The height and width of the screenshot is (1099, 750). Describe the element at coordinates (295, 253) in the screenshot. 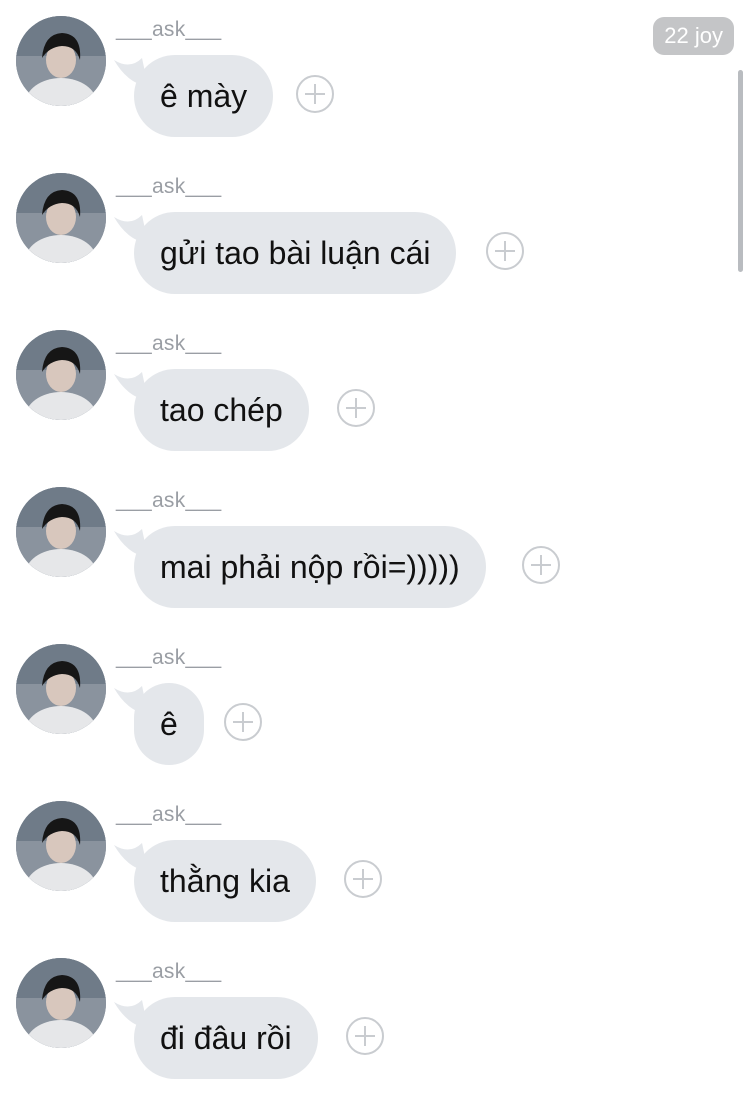

I see `message-bubble: gửi tao bài luận cái` at that location.